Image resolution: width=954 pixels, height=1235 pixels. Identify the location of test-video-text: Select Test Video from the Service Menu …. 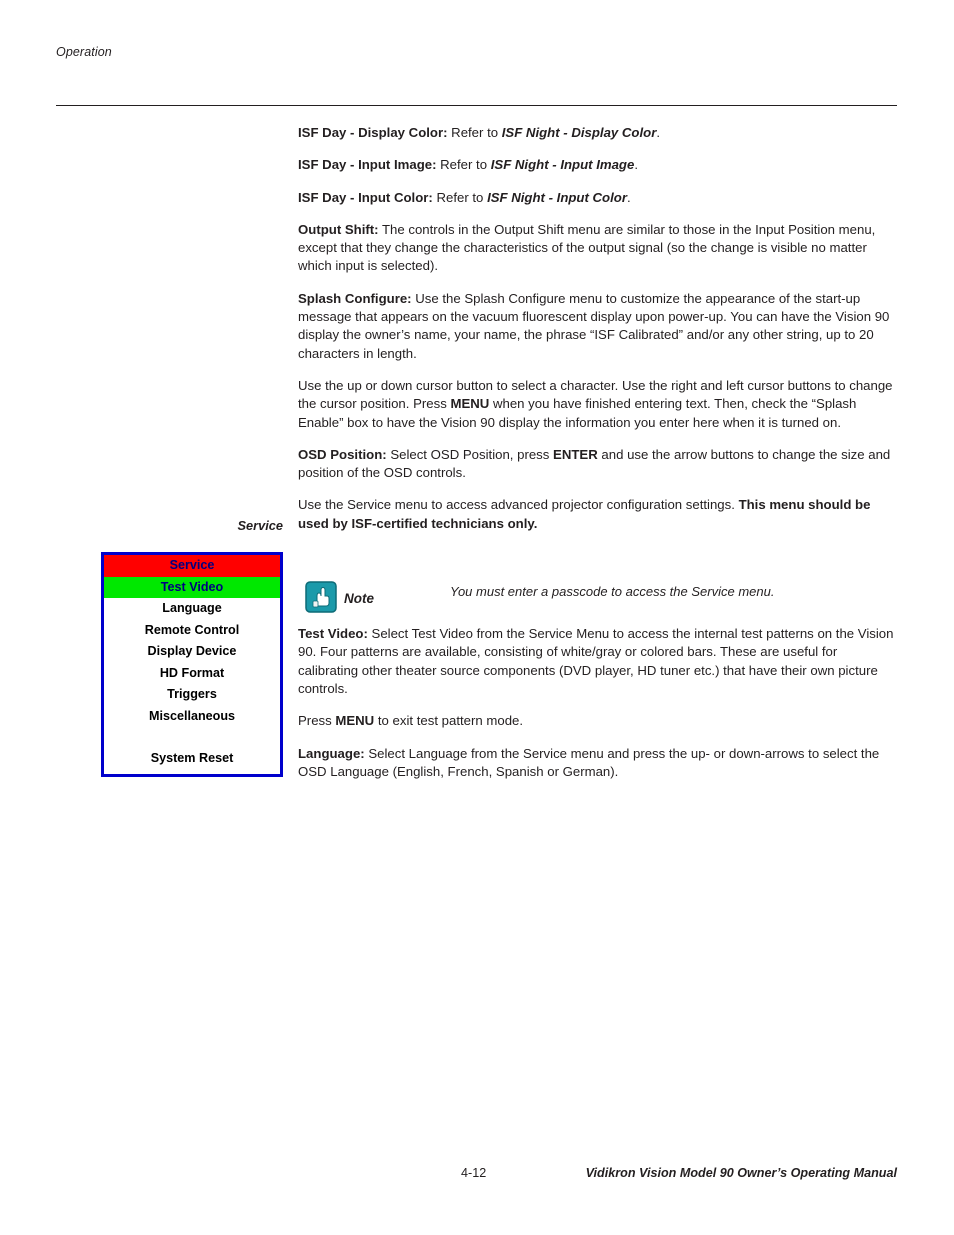
(596, 661).